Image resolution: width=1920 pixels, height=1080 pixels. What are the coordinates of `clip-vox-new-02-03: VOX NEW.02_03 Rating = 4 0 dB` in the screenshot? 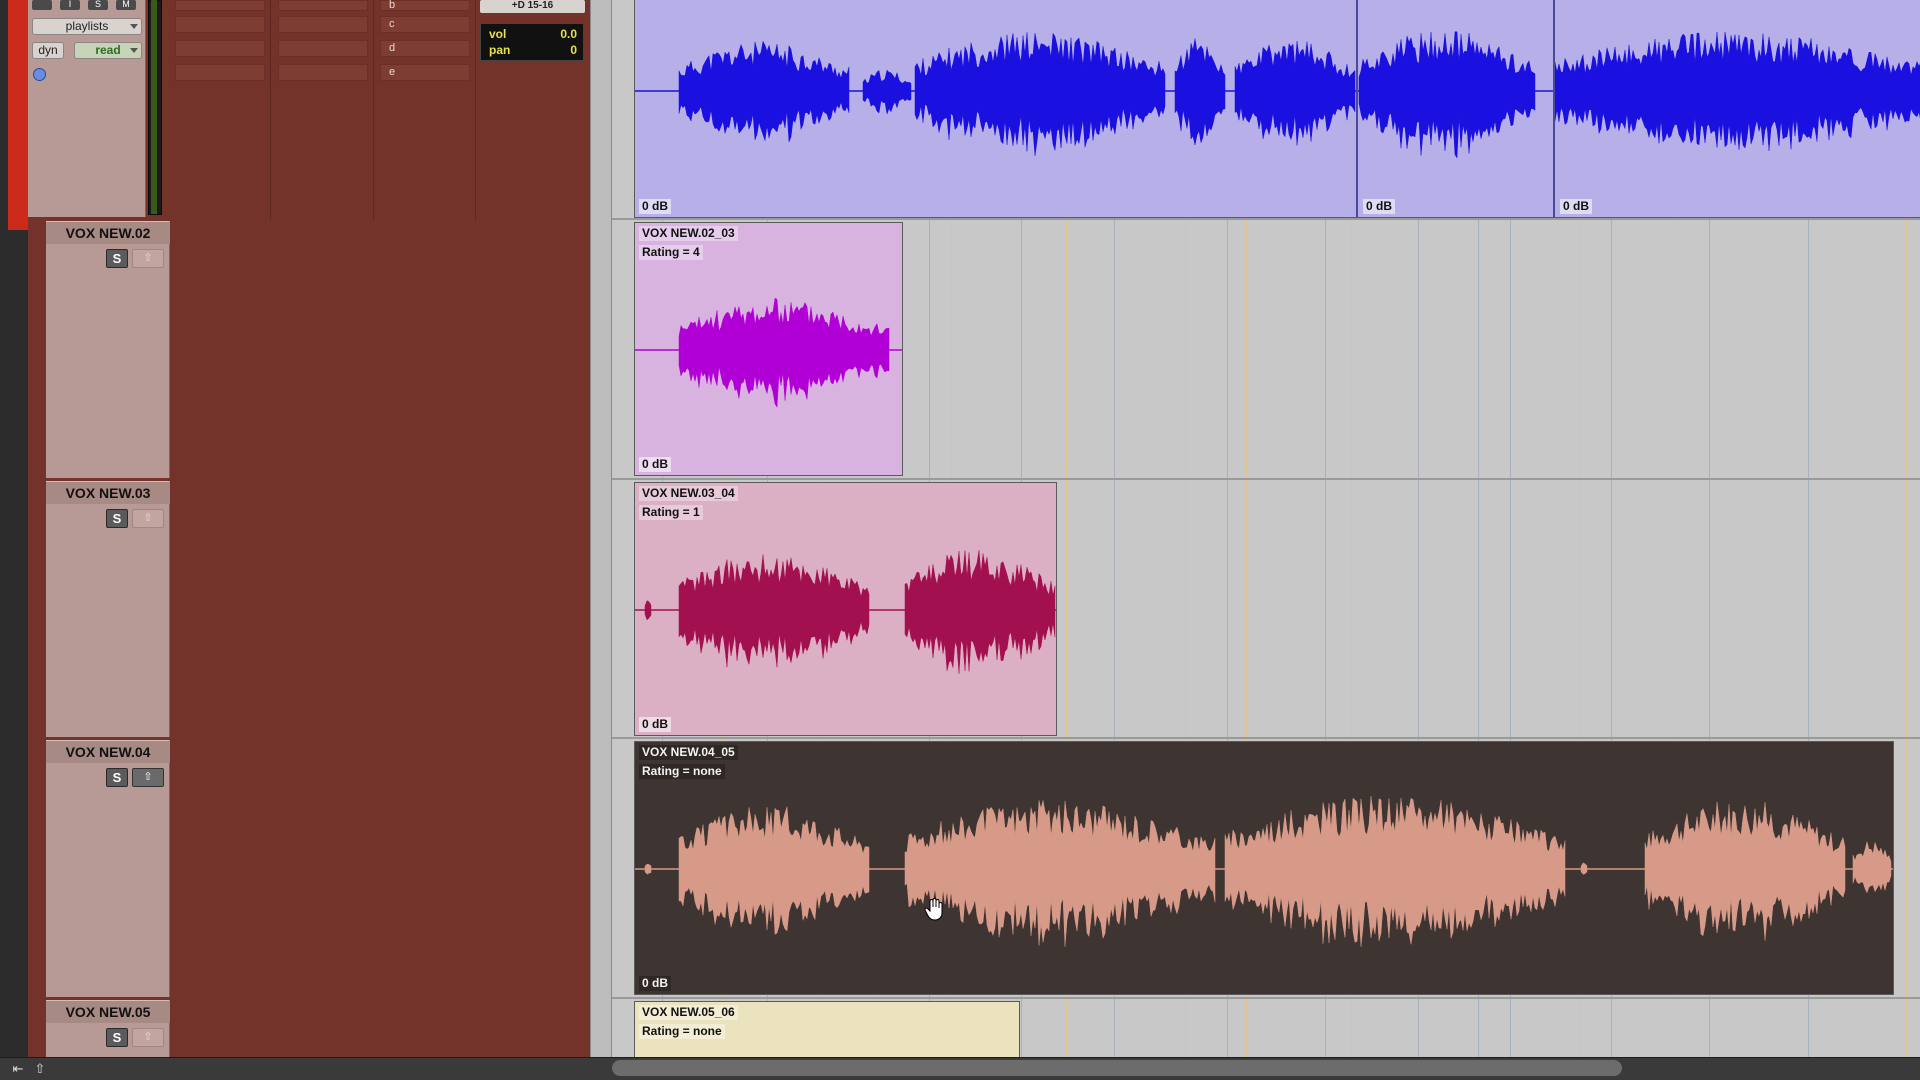 It's located at (768, 349).